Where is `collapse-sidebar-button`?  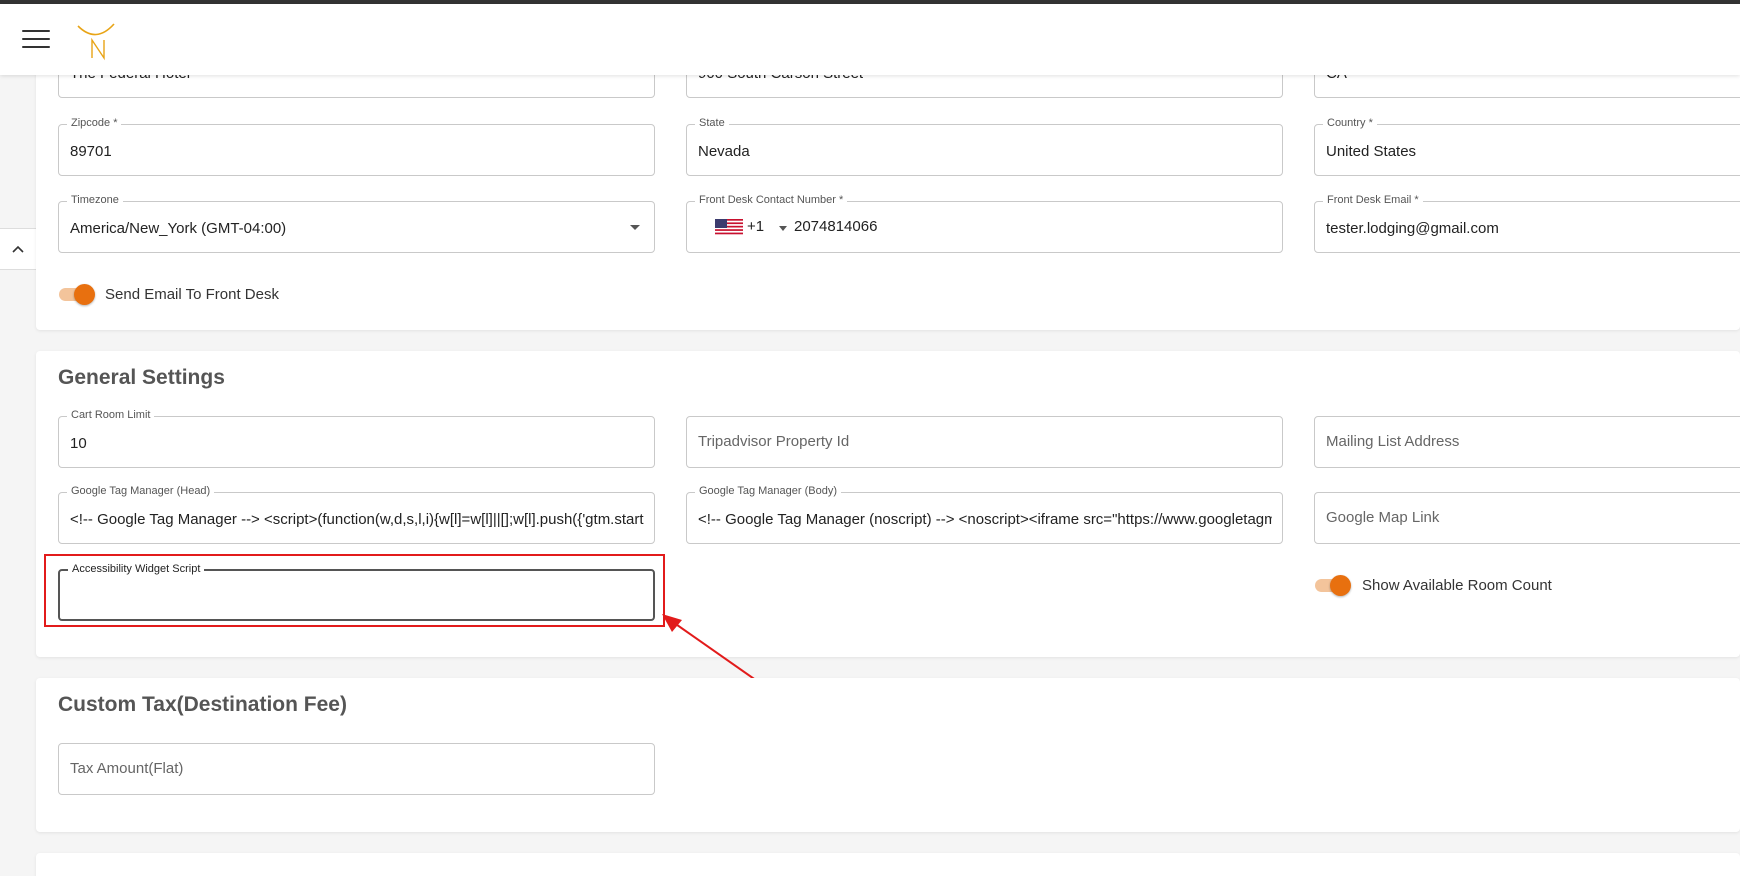 collapse-sidebar-button is located at coordinates (18, 249).